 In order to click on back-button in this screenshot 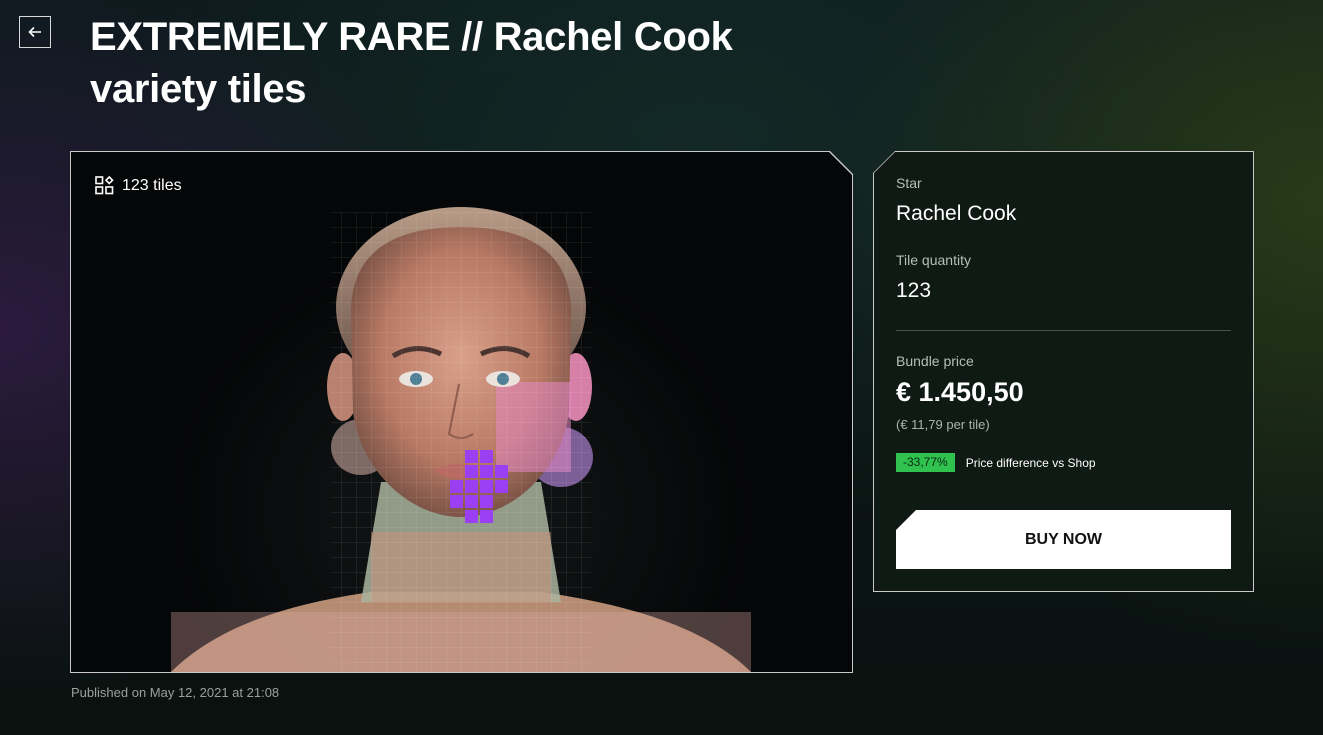, I will do `click(35, 32)`.